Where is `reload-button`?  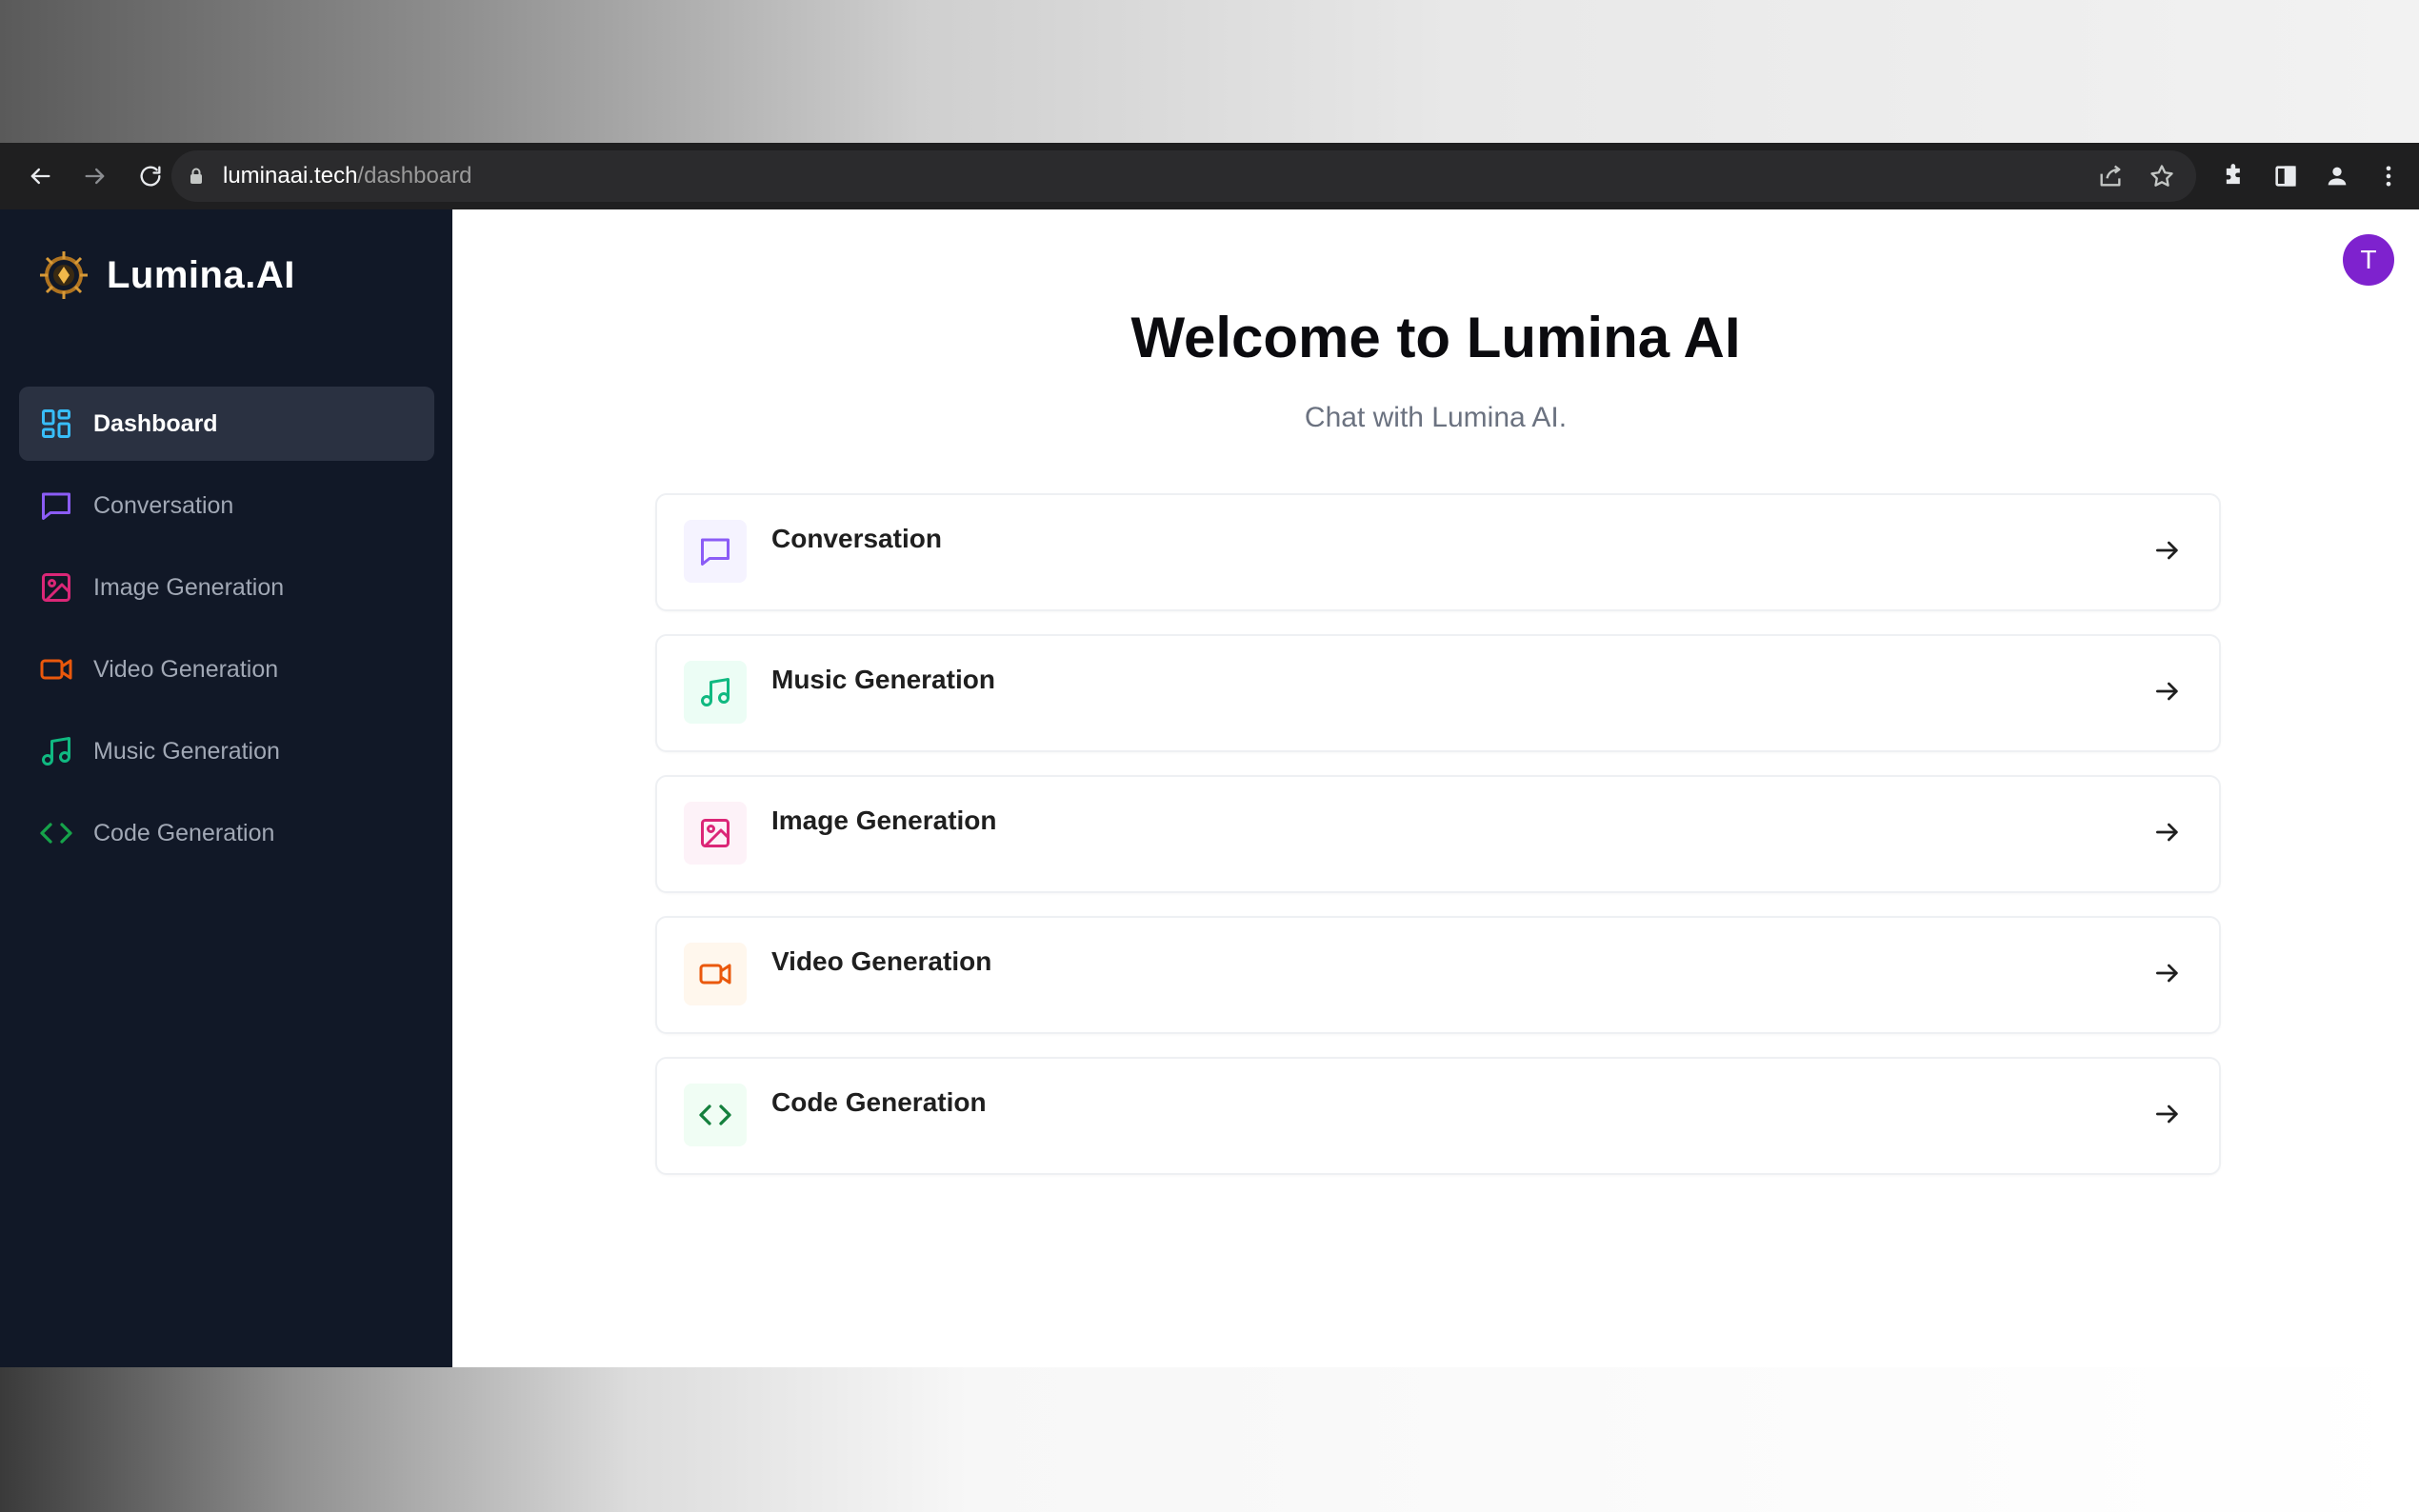
reload-button is located at coordinates (150, 176).